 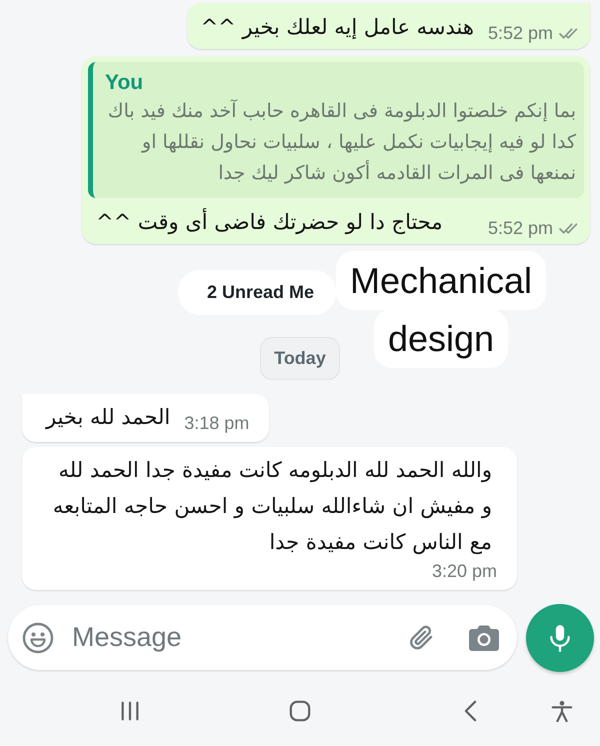 What do you see at coordinates (124, 83) in the screenshot?
I see `quote-author: You` at bounding box center [124, 83].